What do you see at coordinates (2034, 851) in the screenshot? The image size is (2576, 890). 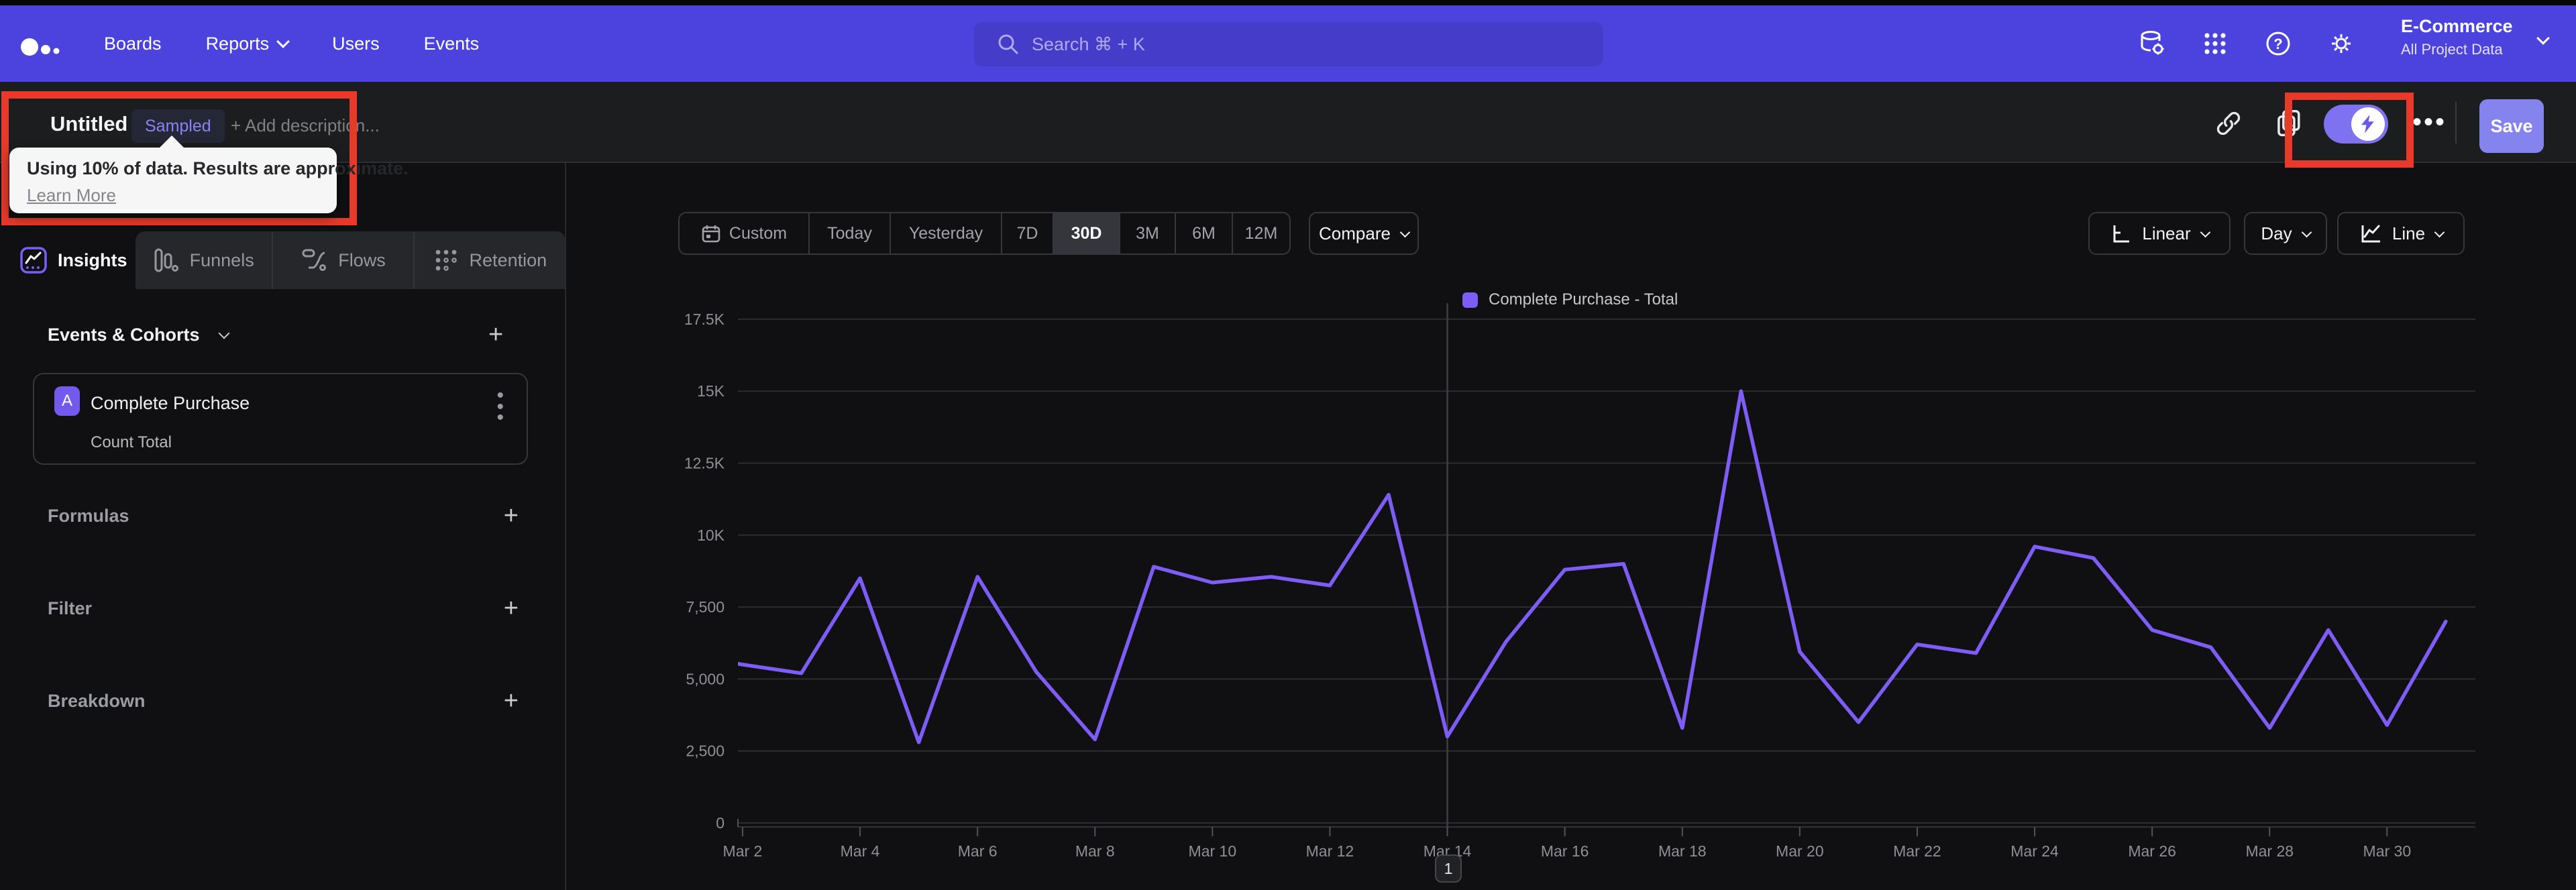 I see `svg-text: Mar 24` at bounding box center [2034, 851].